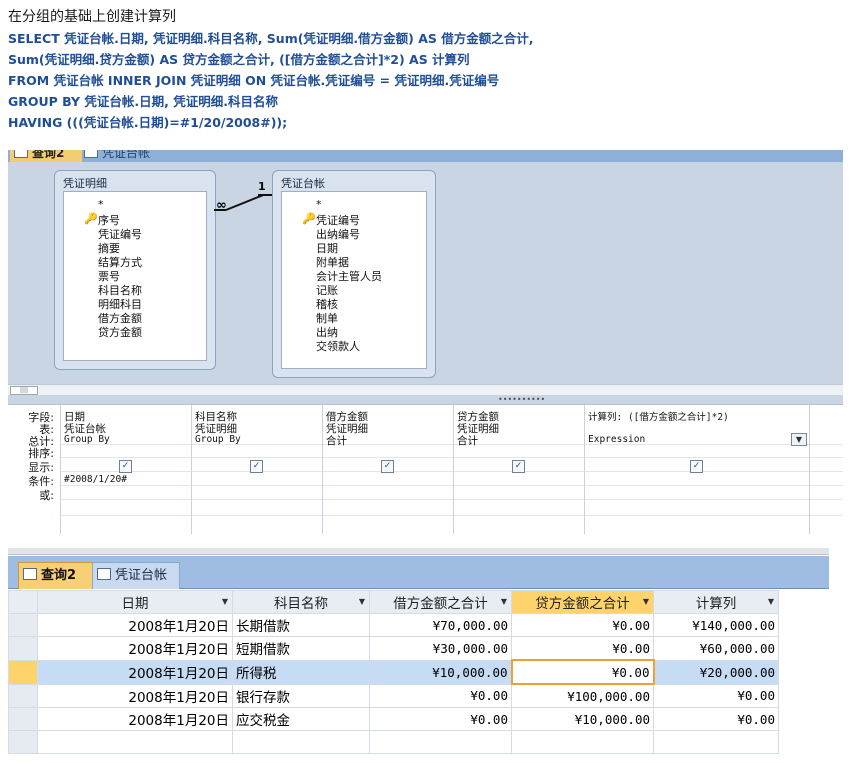 The image size is (855, 763). I want to click on cell-account: 短期借款, so click(301, 648).